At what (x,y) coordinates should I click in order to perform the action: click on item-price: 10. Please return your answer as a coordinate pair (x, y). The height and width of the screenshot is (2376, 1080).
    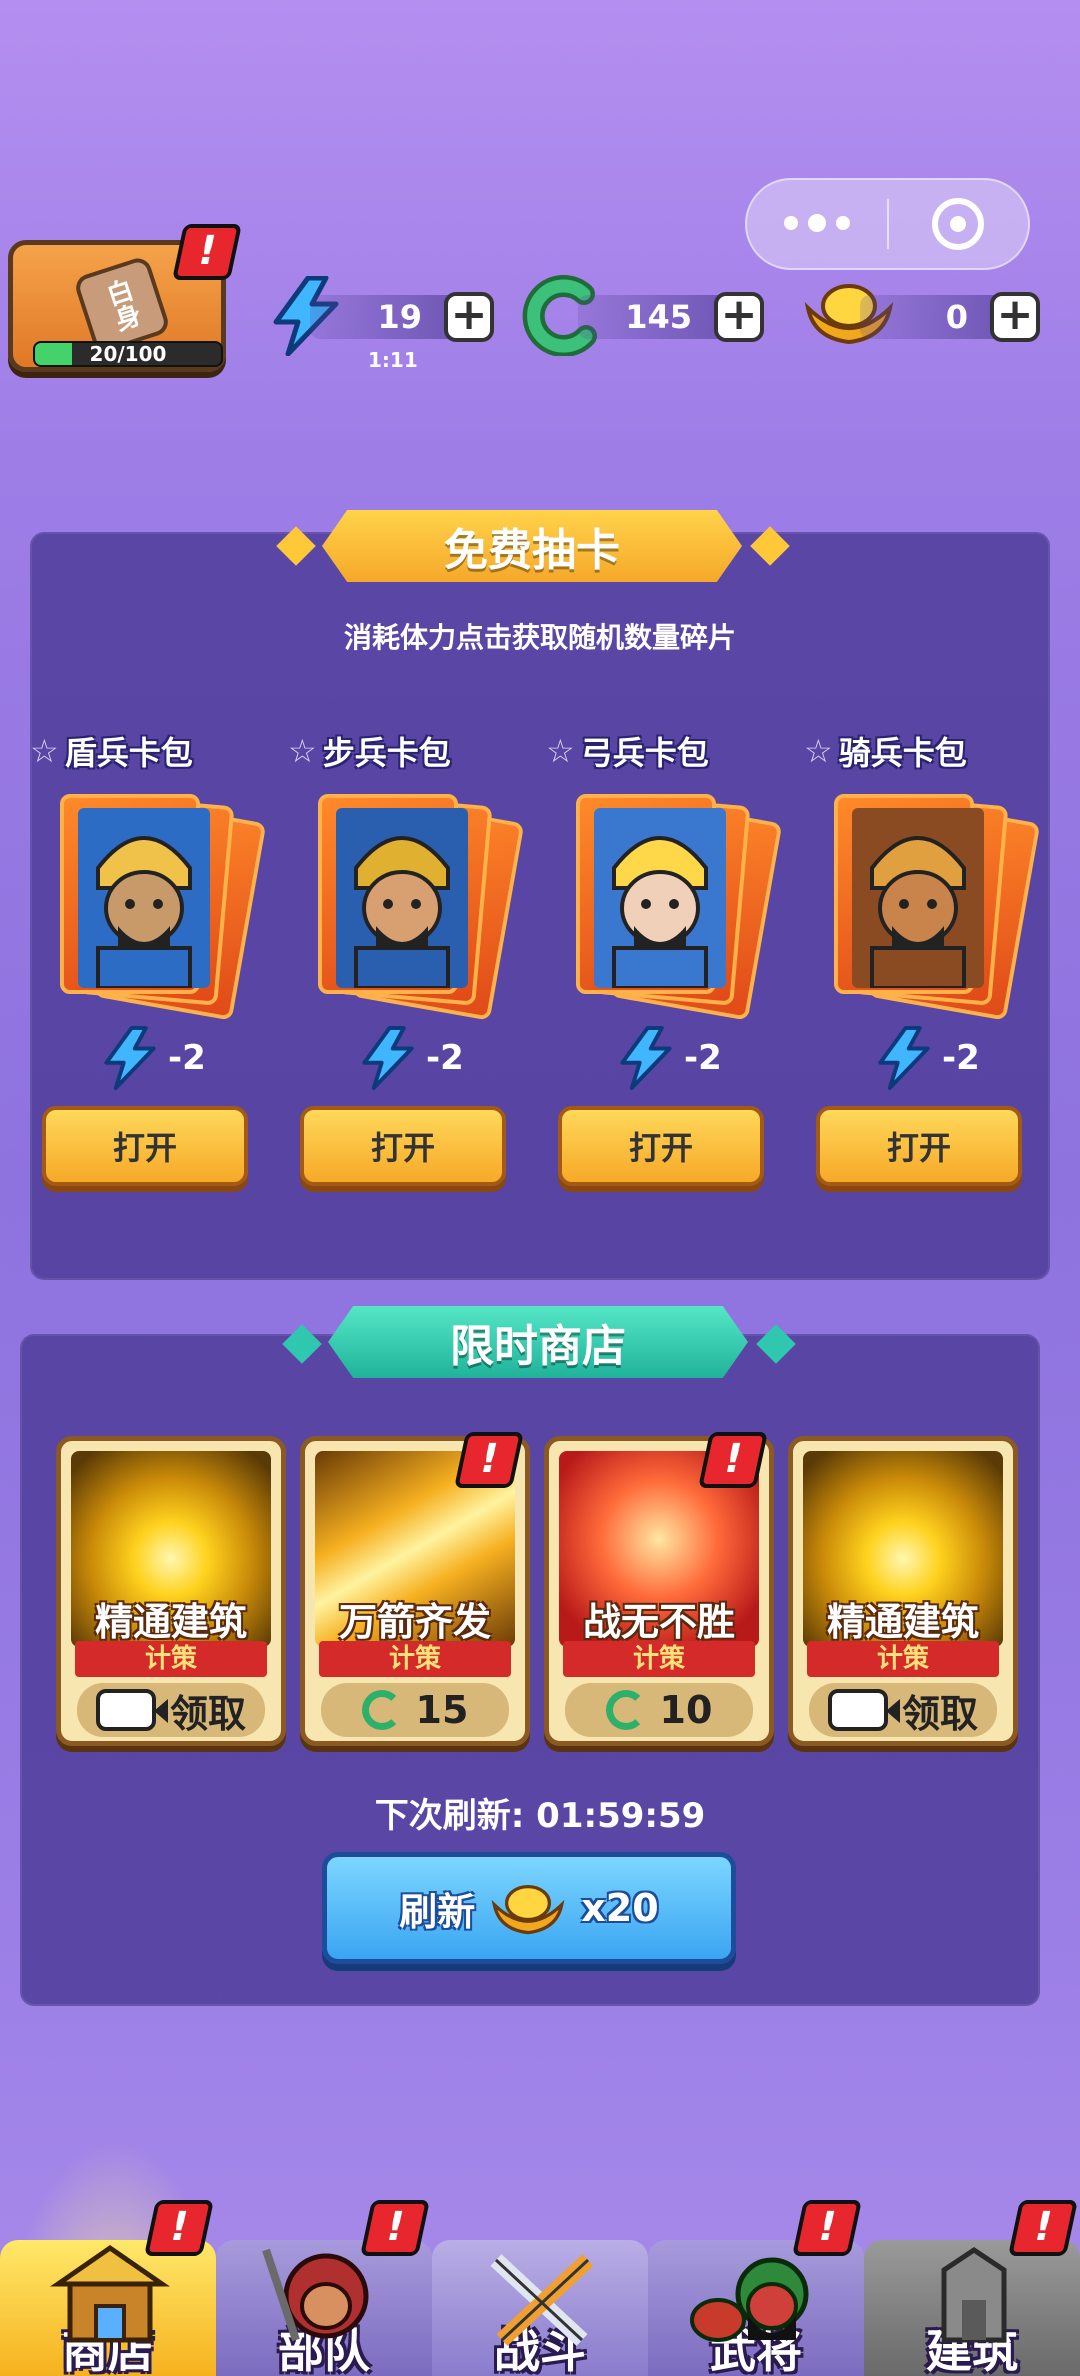
    Looking at the image, I should click on (686, 1710).